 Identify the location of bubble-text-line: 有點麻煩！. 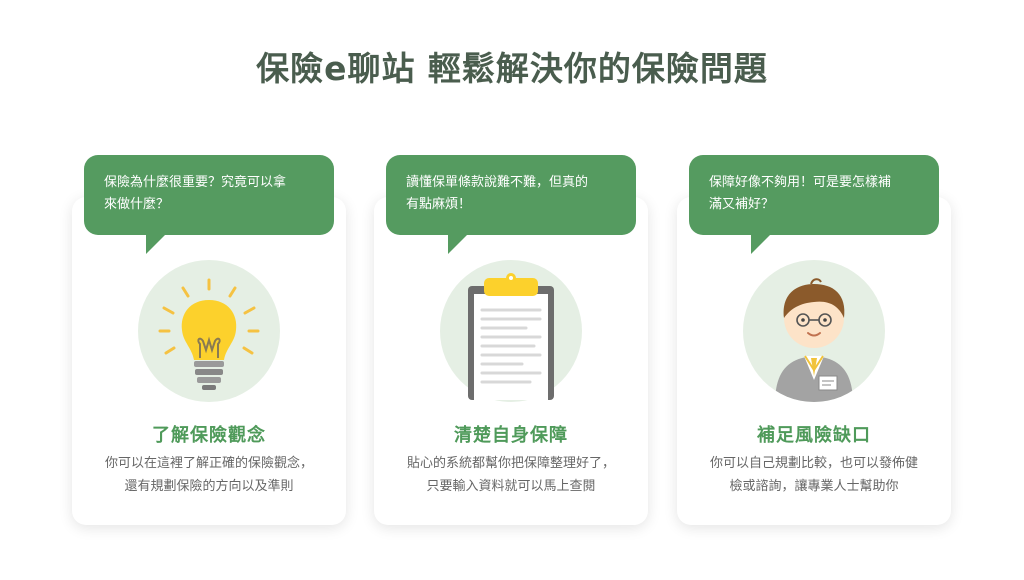
(439, 204).